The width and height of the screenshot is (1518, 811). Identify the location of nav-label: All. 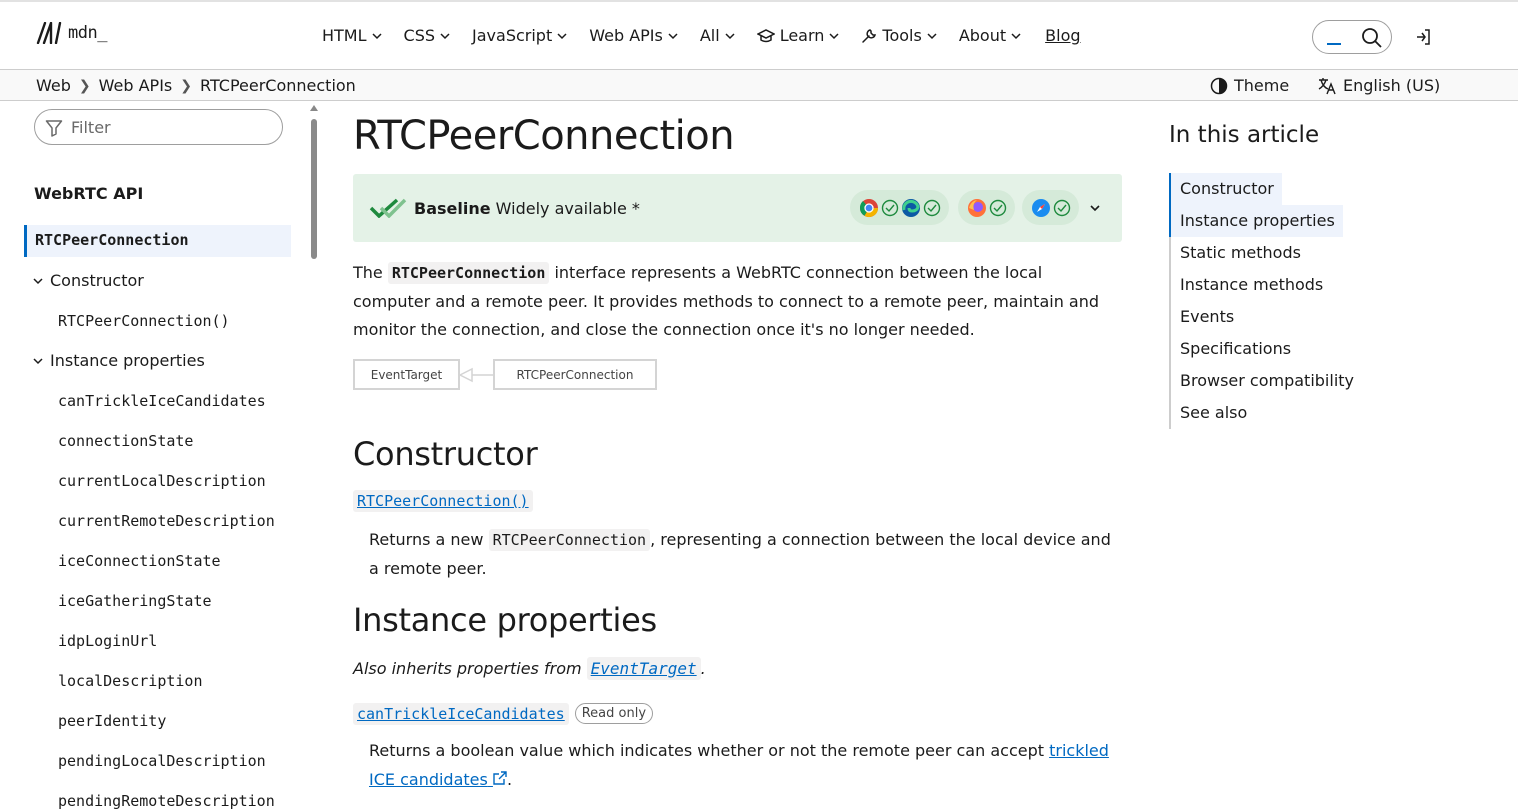
(709, 35).